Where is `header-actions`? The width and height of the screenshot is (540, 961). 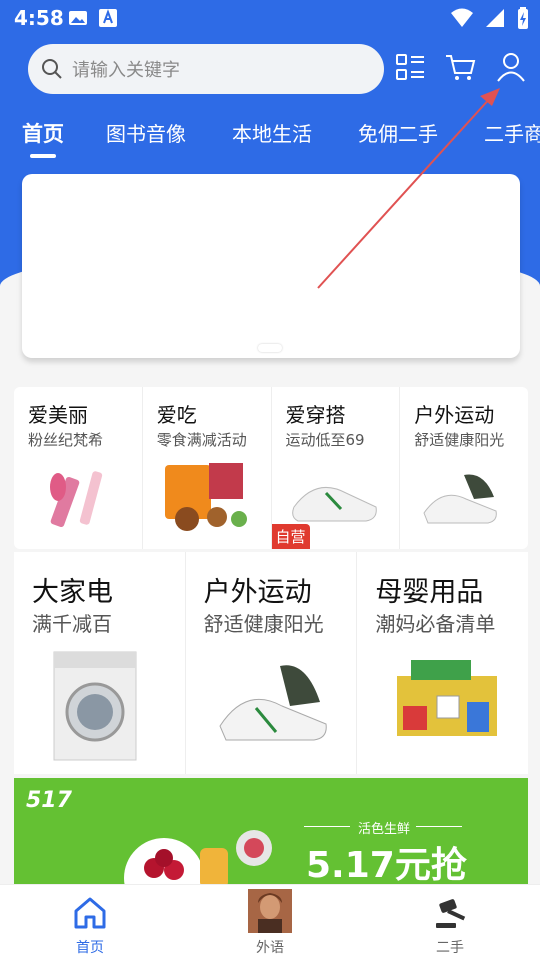 header-actions is located at coordinates (461, 67).